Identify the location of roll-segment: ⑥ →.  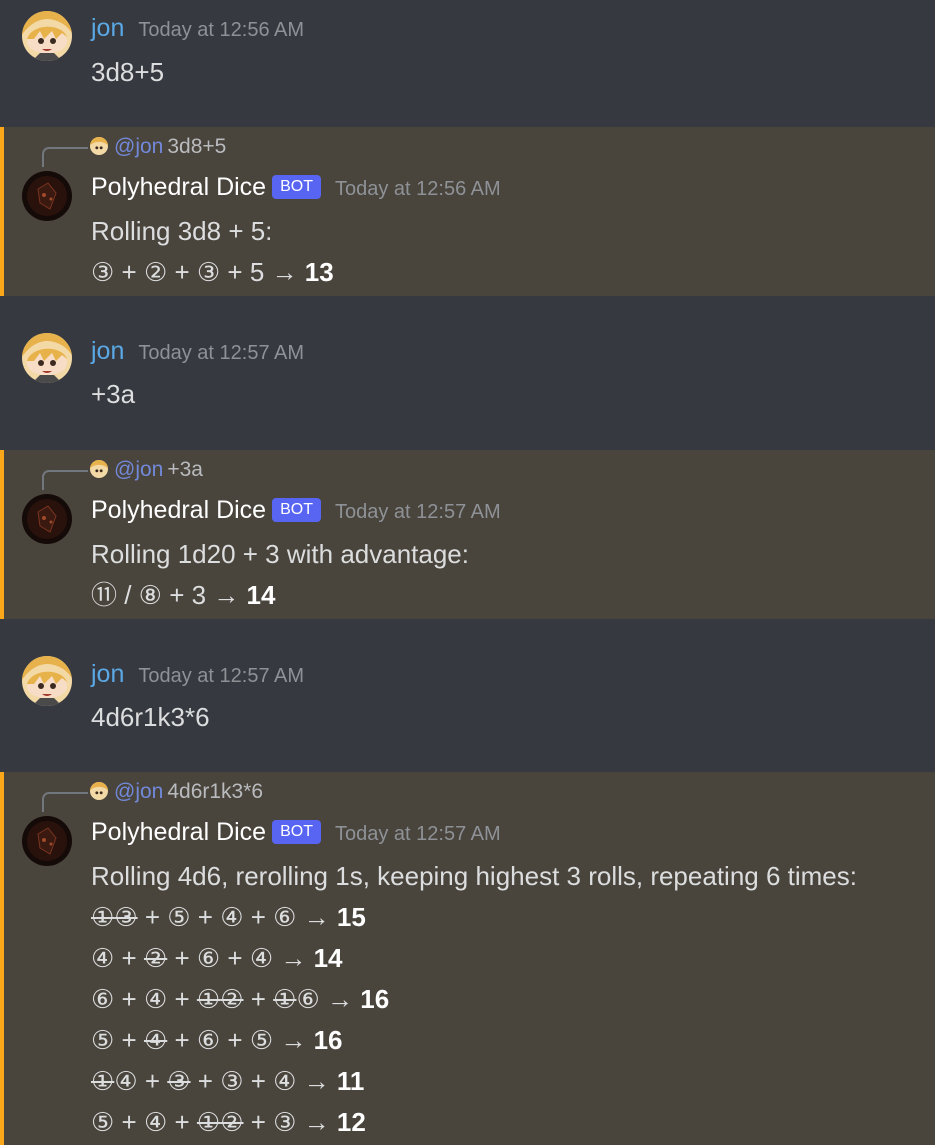
(328, 999).